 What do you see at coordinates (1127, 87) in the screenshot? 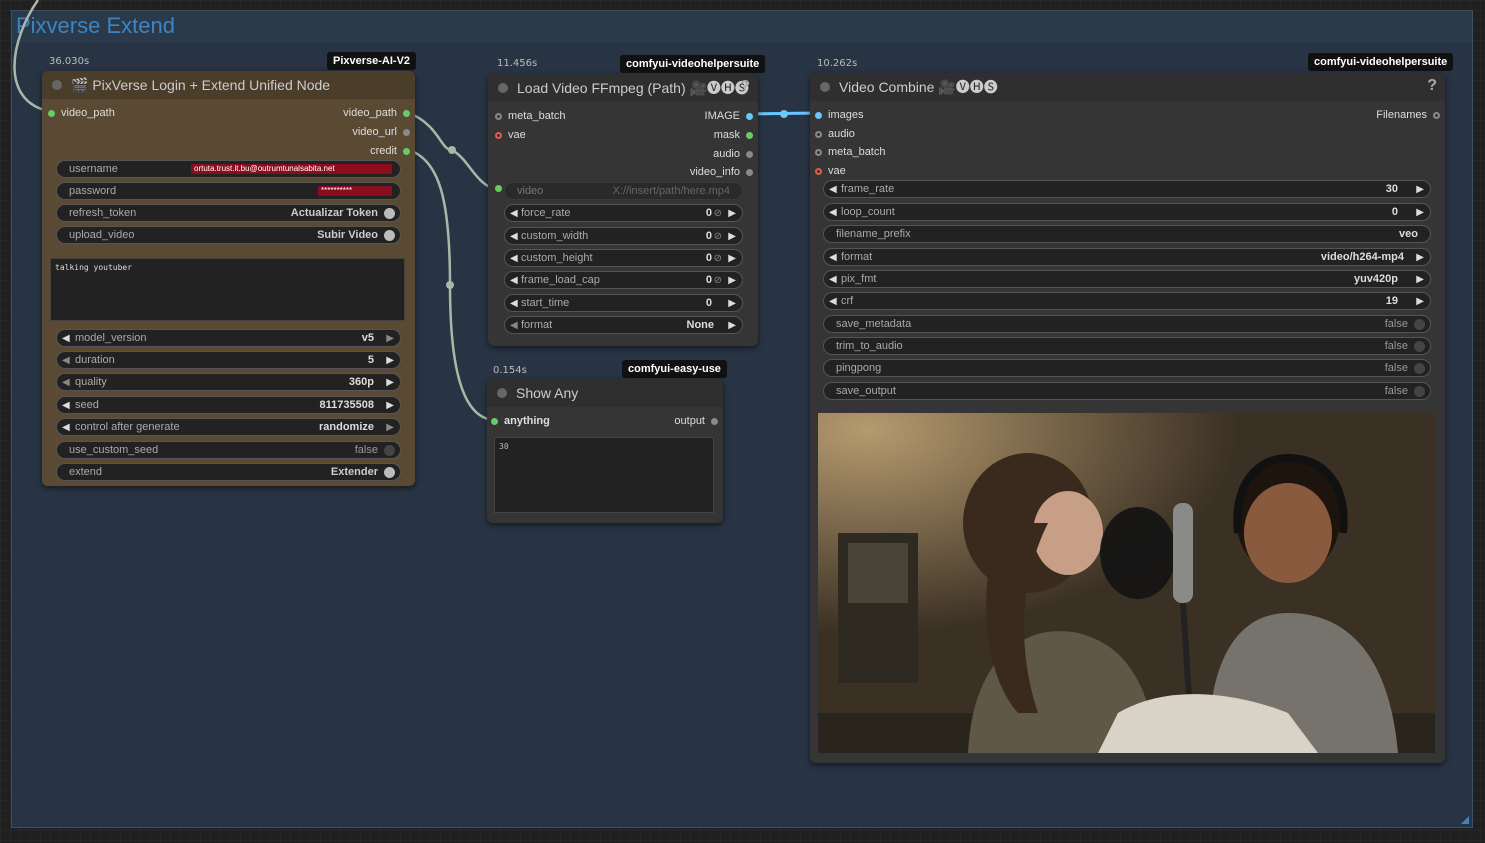
I see `node-header: Video Combine 🎥🅥🅗🅢` at bounding box center [1127, 87].